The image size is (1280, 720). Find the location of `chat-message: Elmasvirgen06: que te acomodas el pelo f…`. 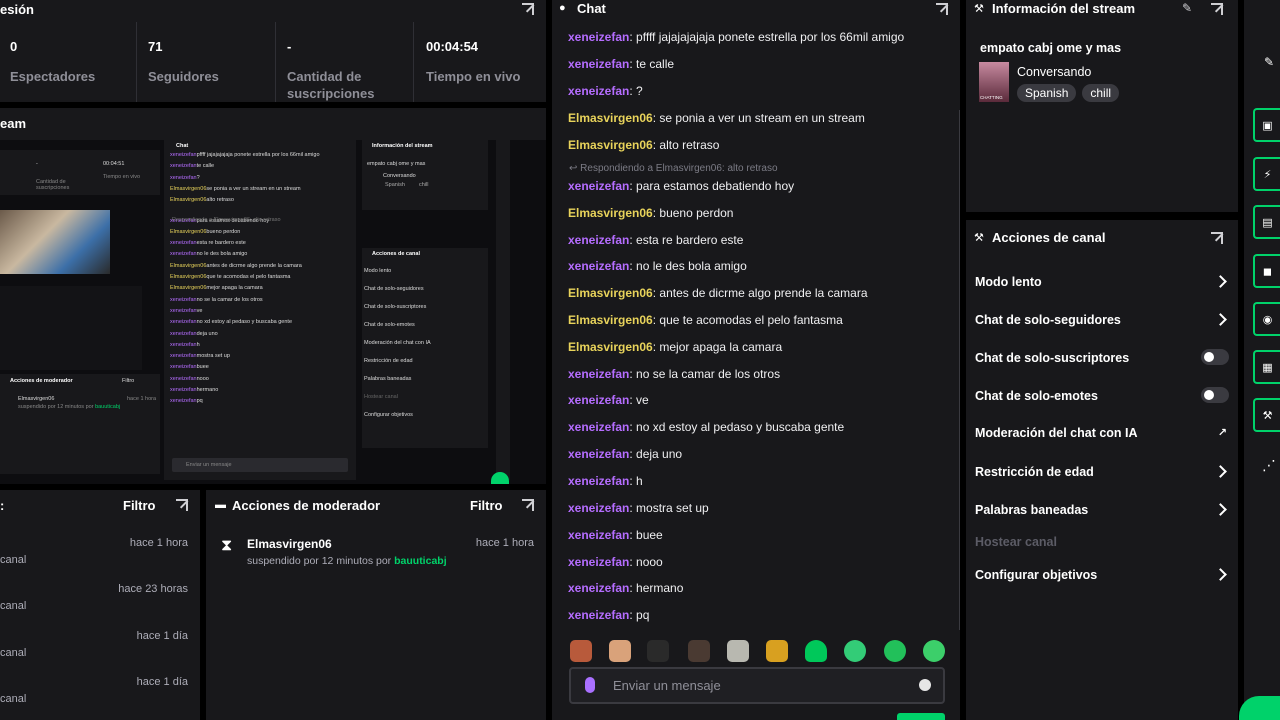

chat-message: Elmasvirgen06: que te acomodas el pelo f… is located at coordinates (705, 320).